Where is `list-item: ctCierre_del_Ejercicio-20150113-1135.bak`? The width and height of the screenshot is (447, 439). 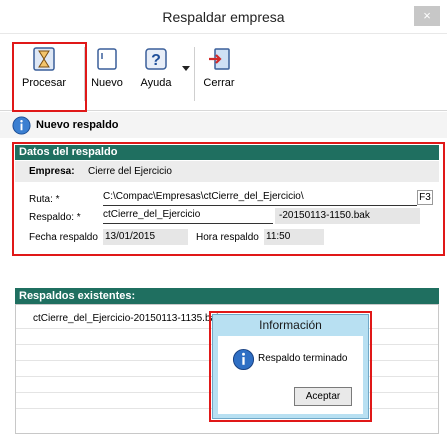 list-item: ctCierre_del_Ejercicio-20150113-1135.bak is located at coordinates (127, 318).